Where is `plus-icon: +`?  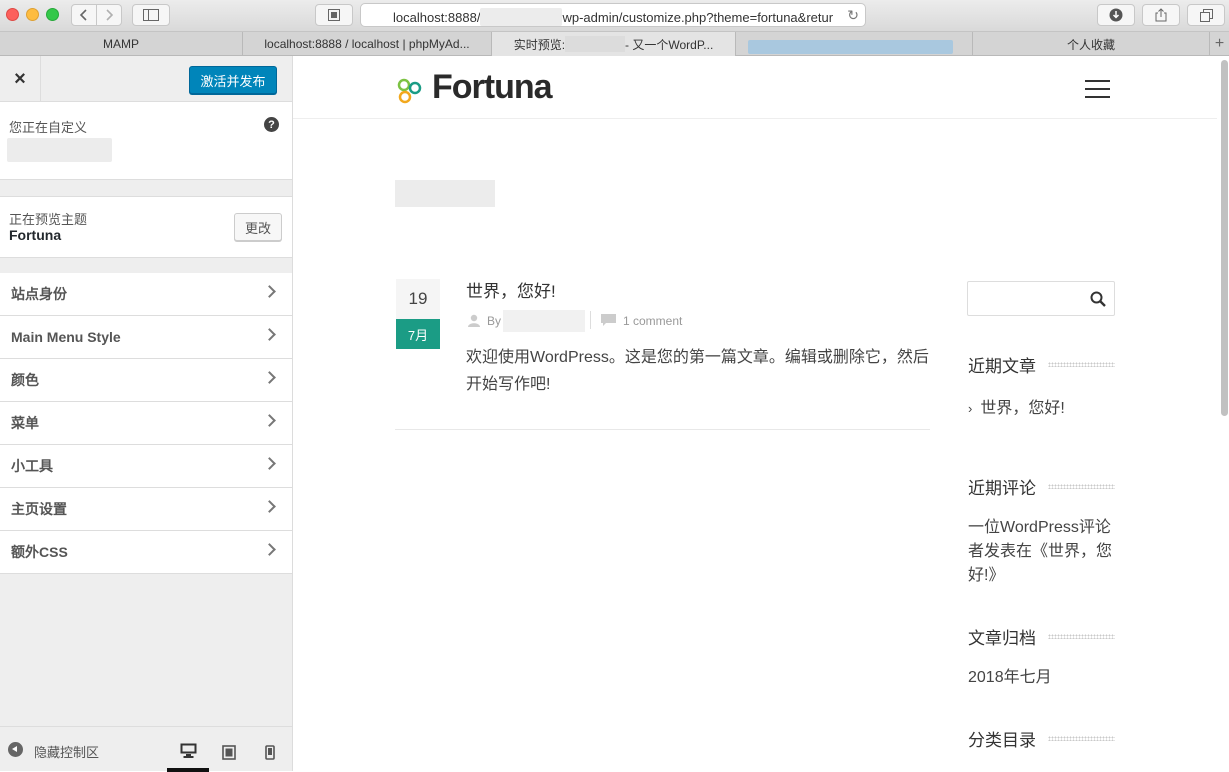 plus-icon: + is located at coordinates (1219, 43).